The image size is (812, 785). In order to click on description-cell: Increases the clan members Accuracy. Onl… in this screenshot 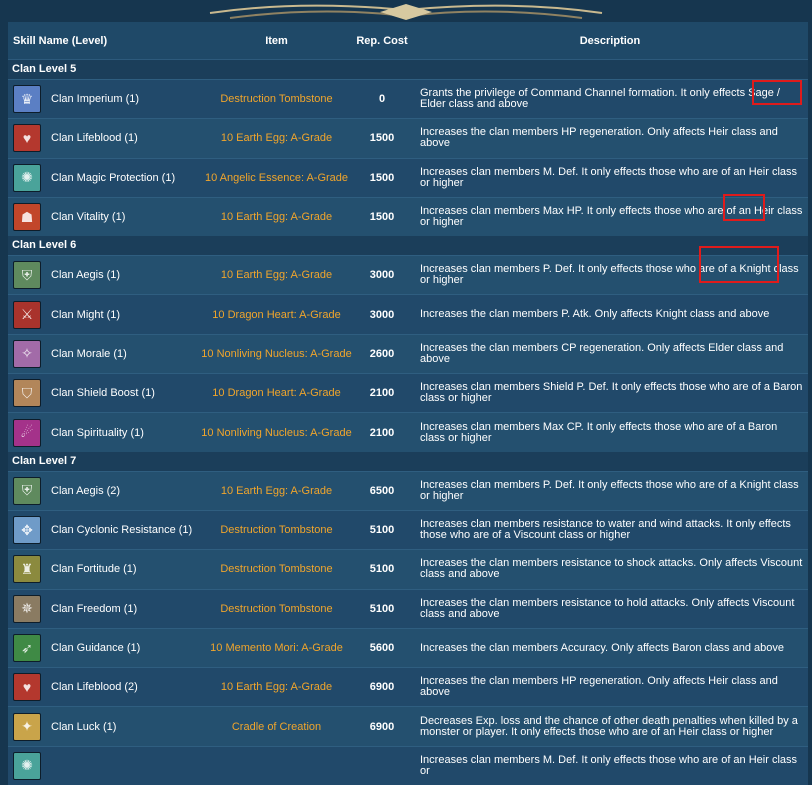, I will do `click(602, 647)`.